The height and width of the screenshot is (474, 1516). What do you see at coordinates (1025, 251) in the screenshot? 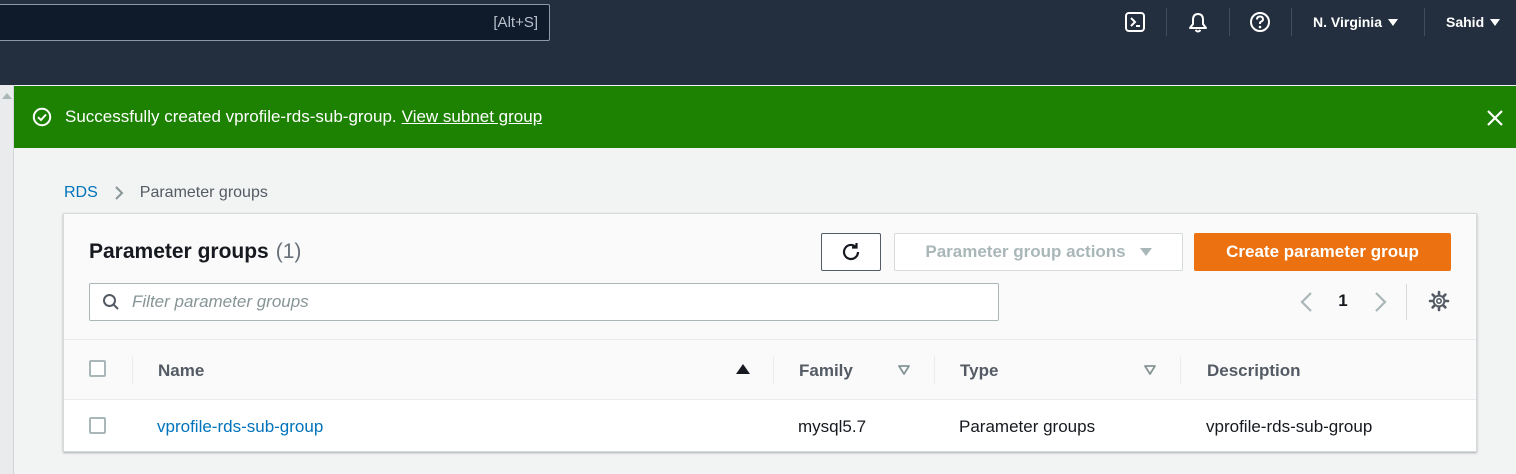
I see `actions-label: Parameter group actions` at bounding box center [1025, 251].